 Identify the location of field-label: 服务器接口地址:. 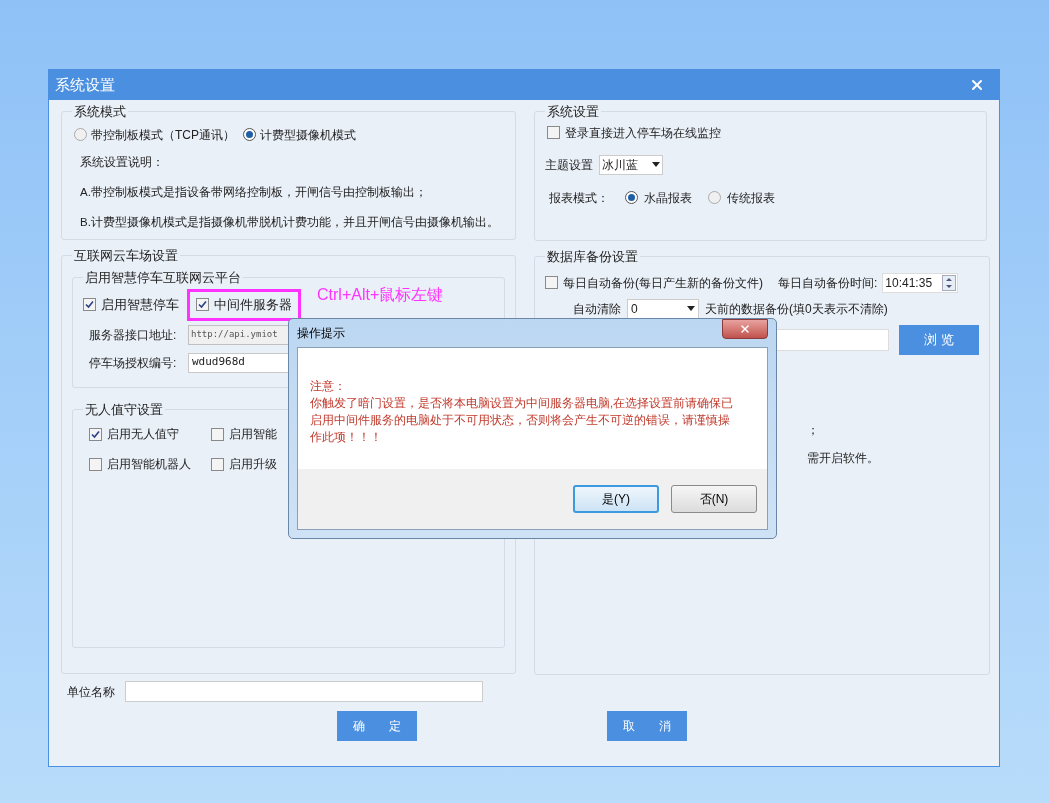
(133, 335).